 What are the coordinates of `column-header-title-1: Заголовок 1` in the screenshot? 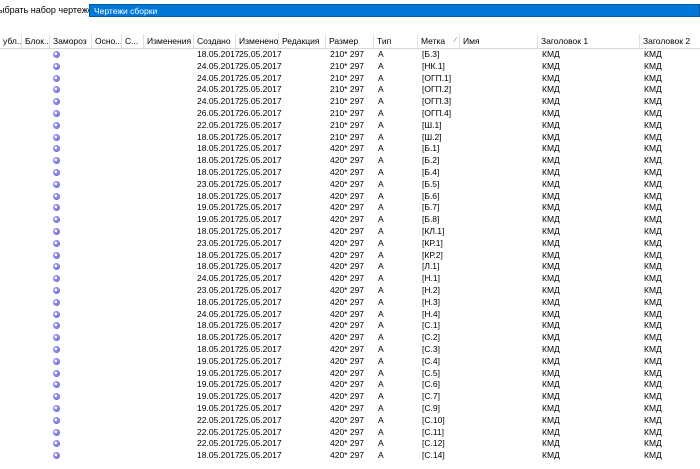 It's located at (589, 41).